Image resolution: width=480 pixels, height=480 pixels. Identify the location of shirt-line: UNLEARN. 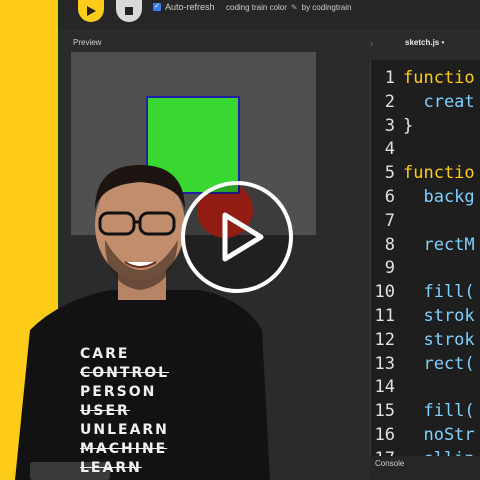
(124, 430).